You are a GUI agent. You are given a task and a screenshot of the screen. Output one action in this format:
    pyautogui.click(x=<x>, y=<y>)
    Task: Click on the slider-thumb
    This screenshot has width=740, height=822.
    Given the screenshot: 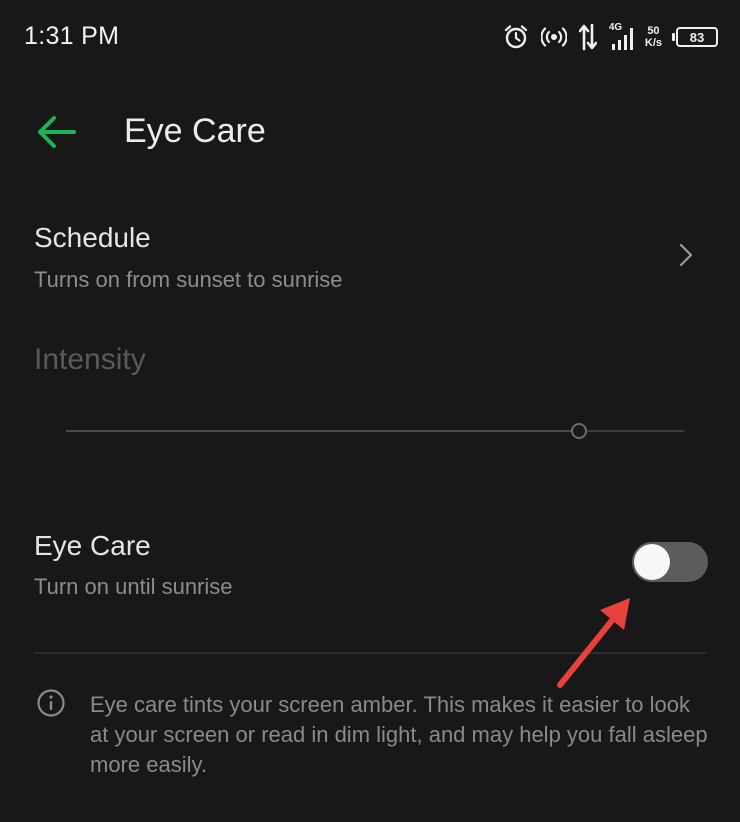 What is the action you would take?
    pyautogui.click(x=578, y=431)
    